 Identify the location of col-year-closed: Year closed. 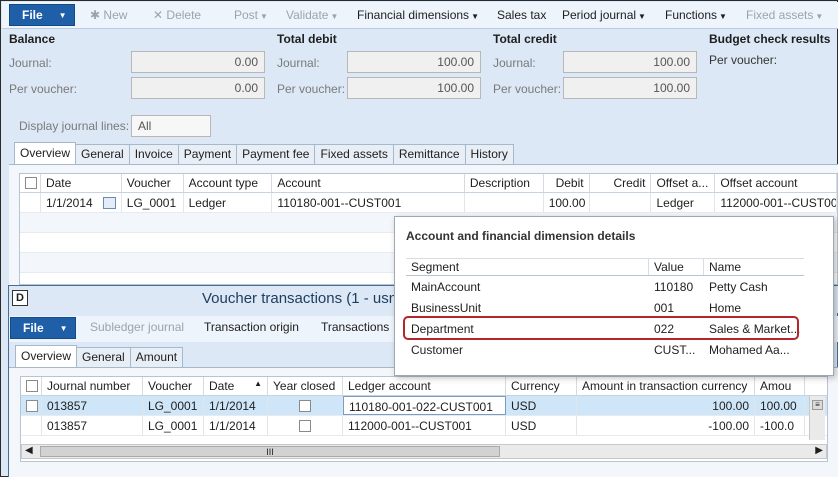
(305, 386).